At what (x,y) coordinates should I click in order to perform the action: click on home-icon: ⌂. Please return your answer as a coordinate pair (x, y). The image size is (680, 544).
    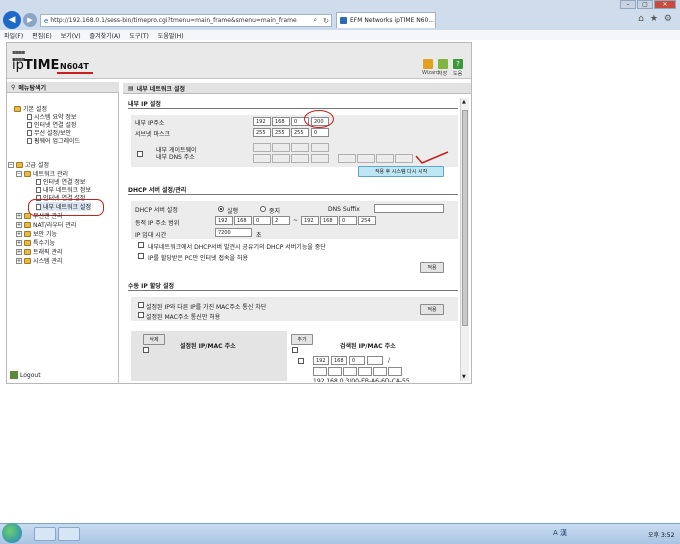
    Looking at the image, I should click on (641, 19).